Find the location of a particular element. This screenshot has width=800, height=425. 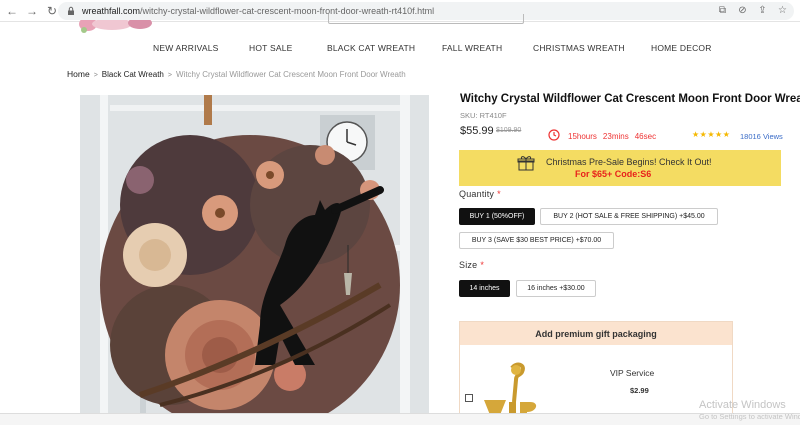

promo-code: For $65+ Code:S6 is located at coordinates (613, 174).